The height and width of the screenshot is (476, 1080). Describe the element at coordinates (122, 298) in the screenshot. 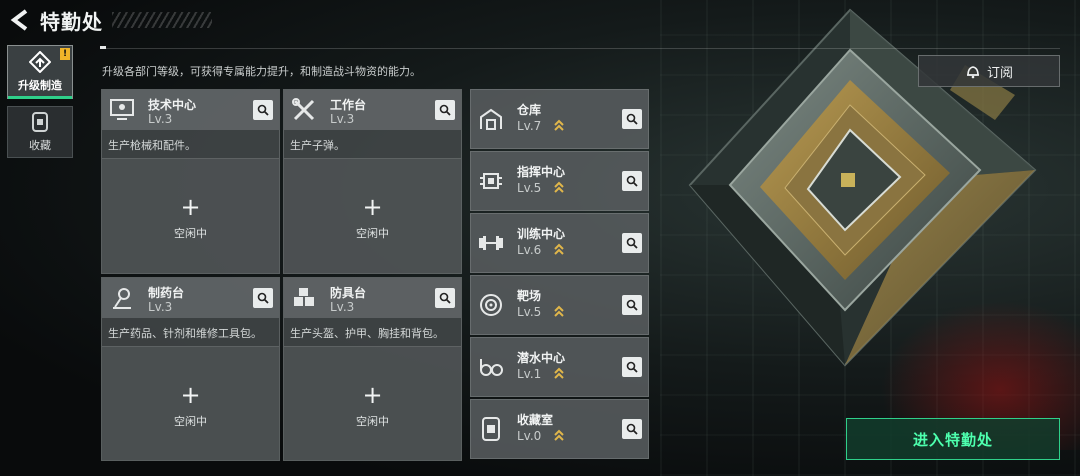

I see `microscope-icon` at that location.